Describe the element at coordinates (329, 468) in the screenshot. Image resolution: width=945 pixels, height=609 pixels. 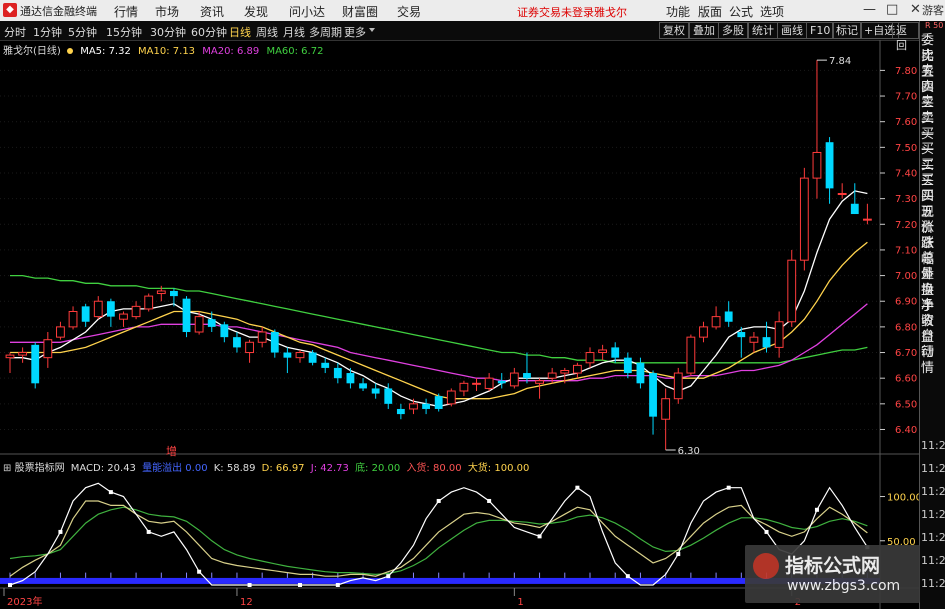
I see `j-label: J: 42.73` at that location.